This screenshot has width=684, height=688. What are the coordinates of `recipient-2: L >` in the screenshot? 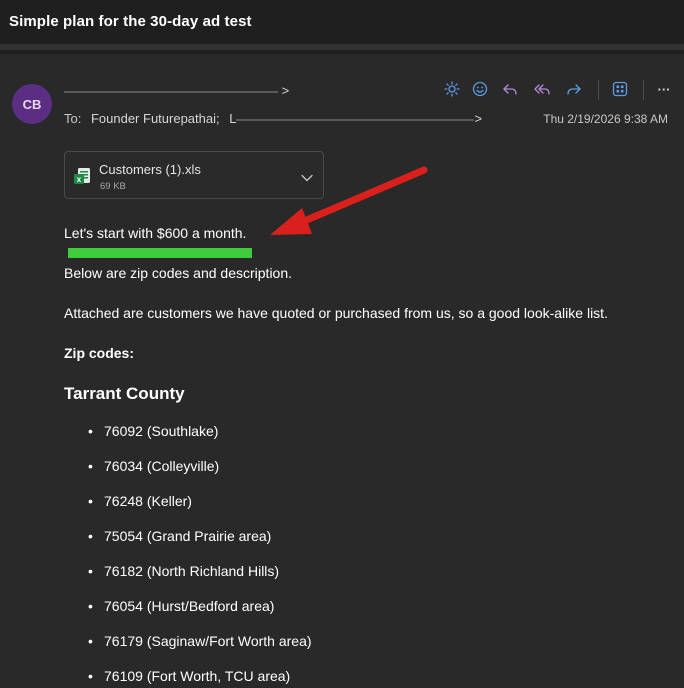 It's located at (355, 118).